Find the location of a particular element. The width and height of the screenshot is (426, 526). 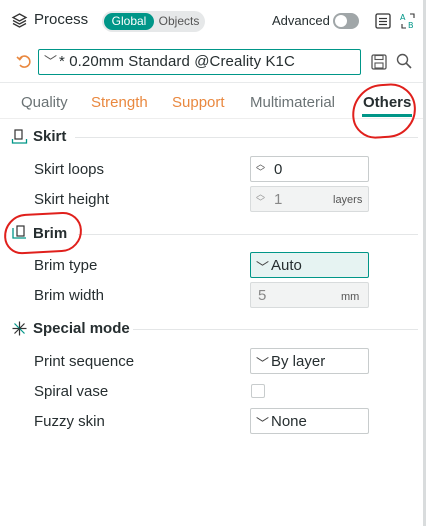

annotation-circle-brim is located at coordinates (43, 233).